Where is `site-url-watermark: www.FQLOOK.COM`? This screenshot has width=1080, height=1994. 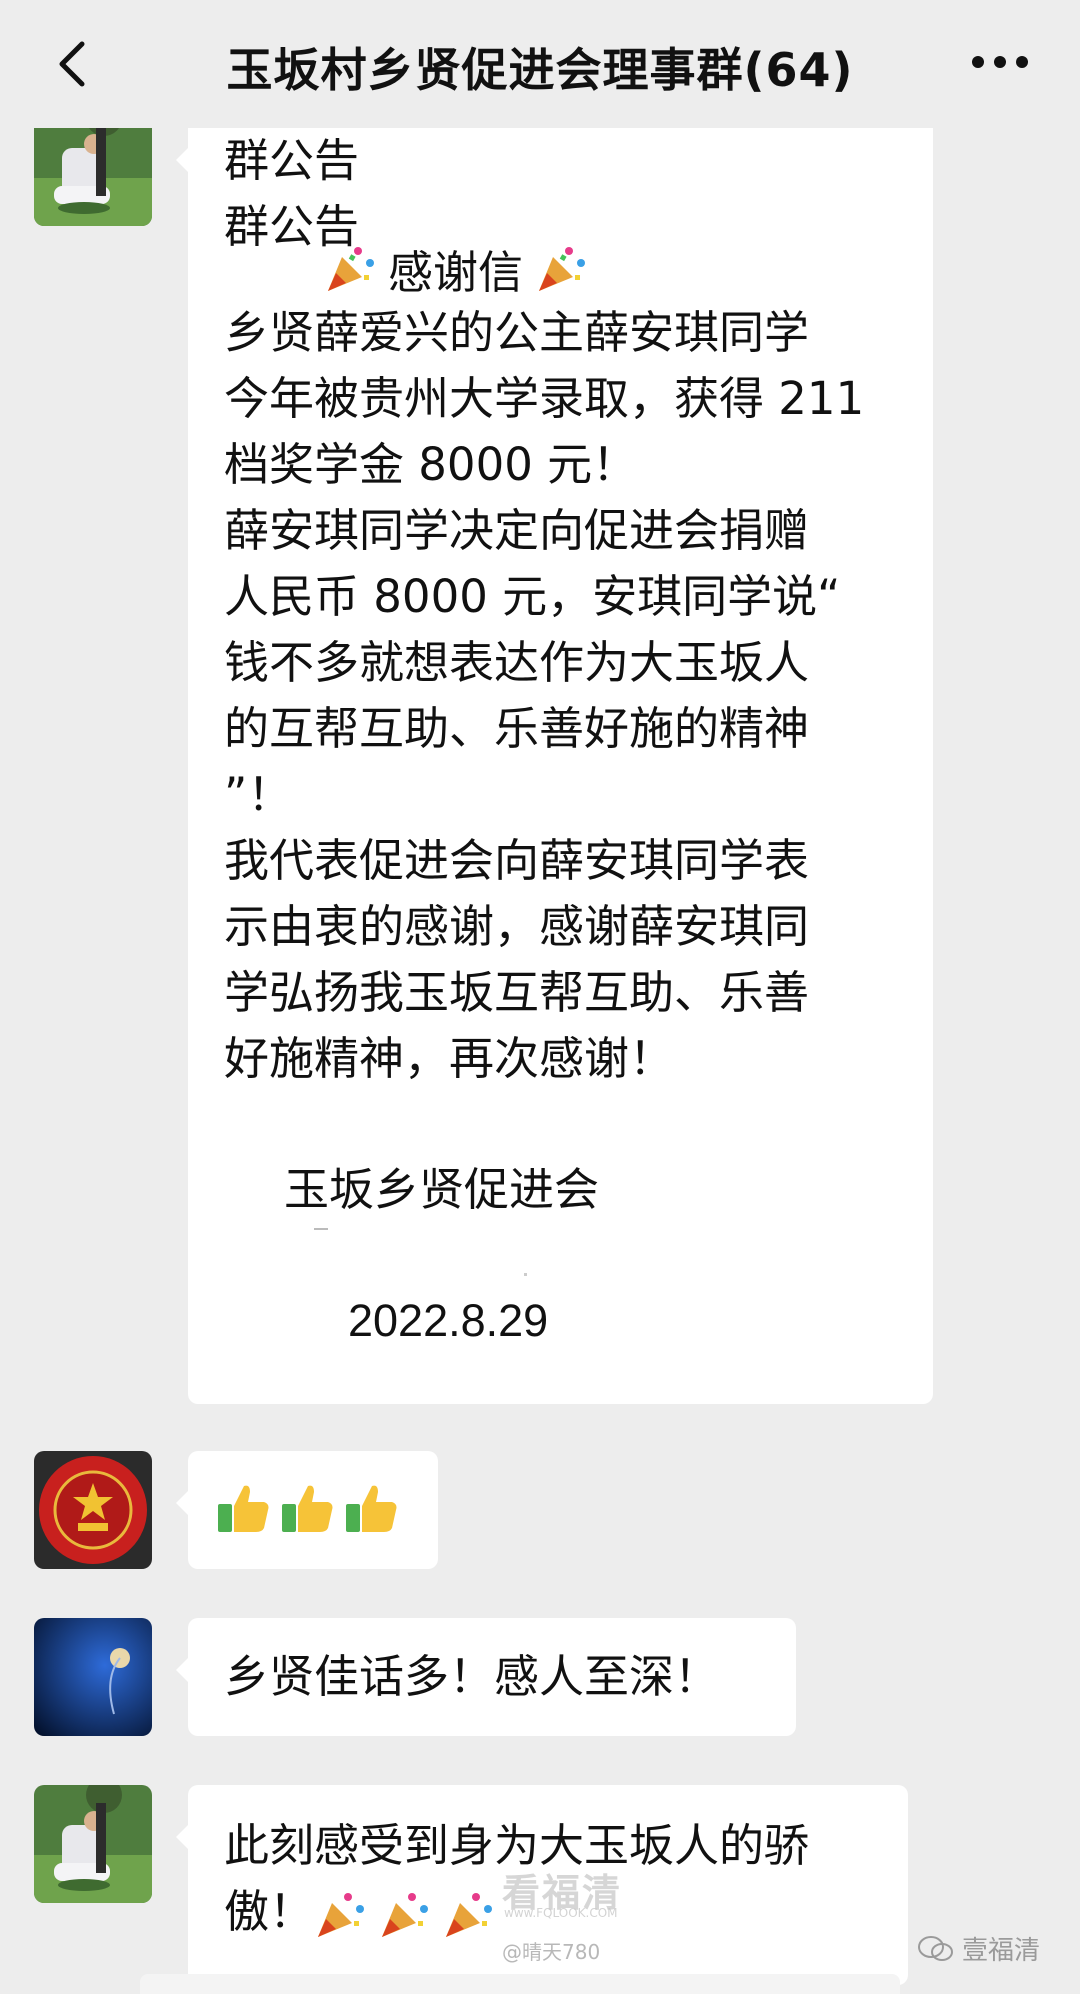
site-url-watermark: www.FQLOOK.COM is located at coordinates (561, 1913).